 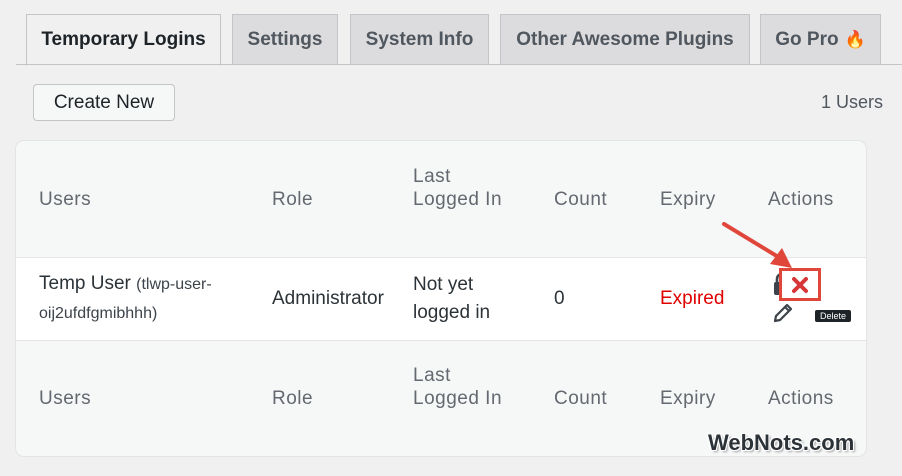 What do you see at coordinates (692, 298) in the screenshot?
I see `expiry-status: Expired` at bounding box center [692, 298].